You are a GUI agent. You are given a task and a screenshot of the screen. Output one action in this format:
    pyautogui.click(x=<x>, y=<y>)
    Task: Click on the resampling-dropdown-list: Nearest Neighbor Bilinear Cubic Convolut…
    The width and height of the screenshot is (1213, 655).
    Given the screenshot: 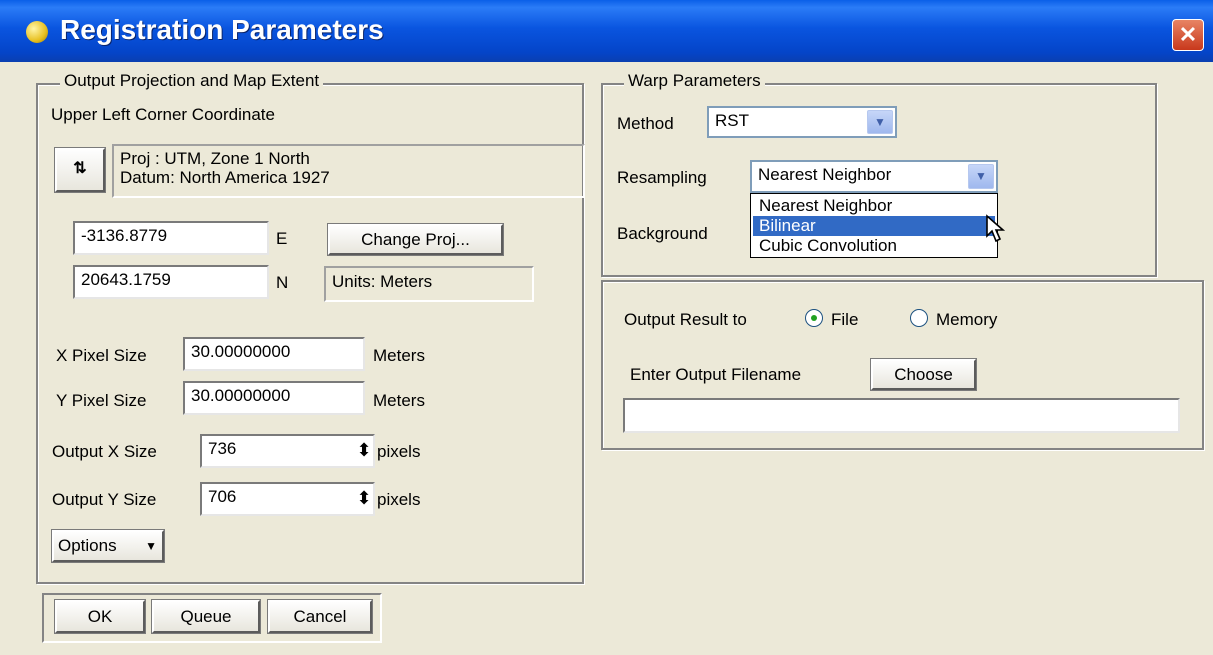 What is the action you would take?
    pyautogui.click(x=874, y=225)
    